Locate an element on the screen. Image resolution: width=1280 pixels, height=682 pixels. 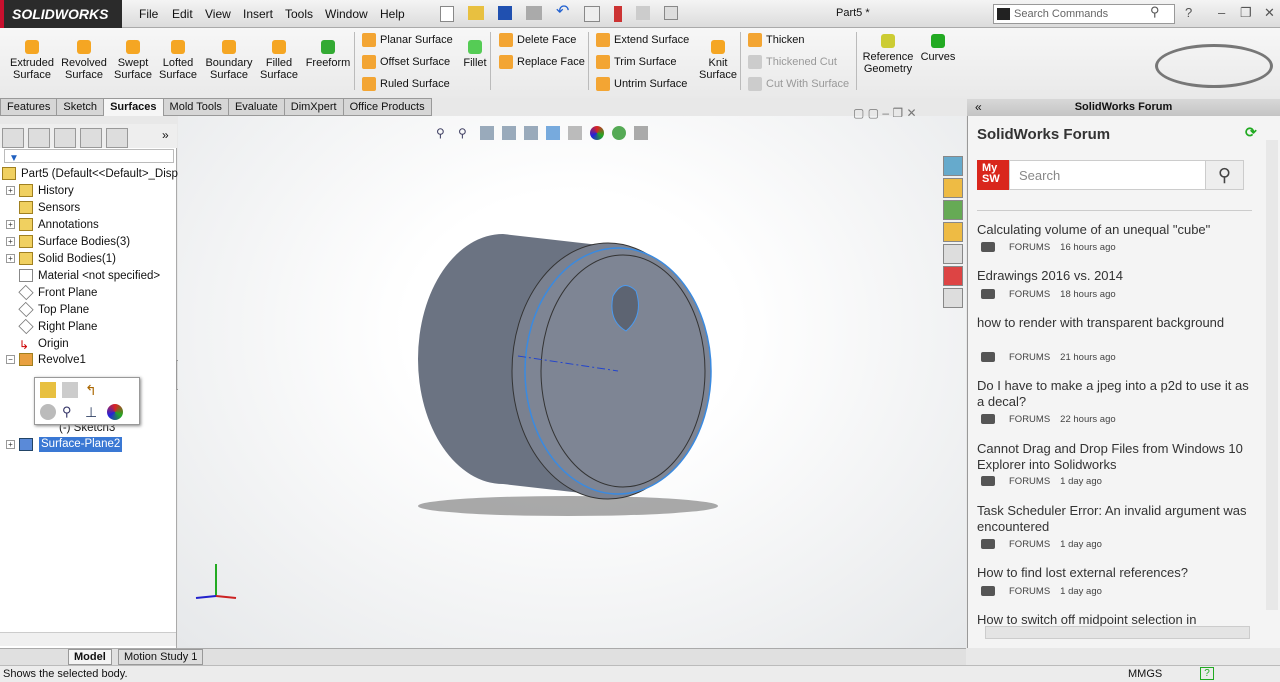
forum-post-link: How to find lost external references? is located at coordinates (1114, 573).